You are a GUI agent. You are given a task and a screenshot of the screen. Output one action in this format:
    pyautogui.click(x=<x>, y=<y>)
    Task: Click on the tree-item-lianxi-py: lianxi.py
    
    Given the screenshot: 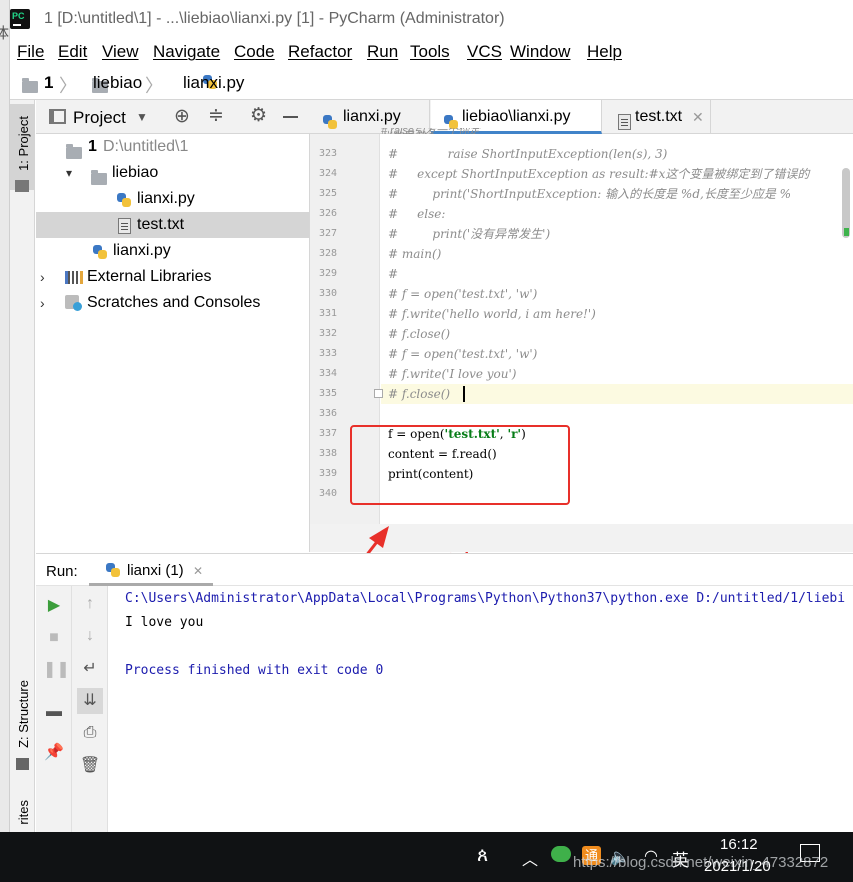 What is the action you would take?
    pyautogui.click(x=172, y=199)
    